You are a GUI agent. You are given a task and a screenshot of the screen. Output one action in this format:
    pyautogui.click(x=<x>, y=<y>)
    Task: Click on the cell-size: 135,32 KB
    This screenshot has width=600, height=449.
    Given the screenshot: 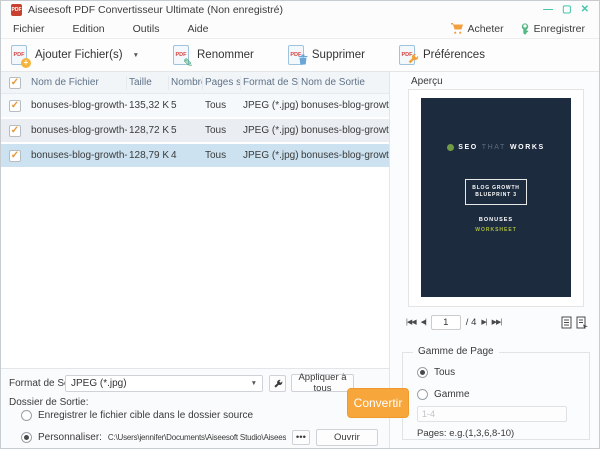 What is the action you would take?
    pyautogui.click(x=149, y=105)
    